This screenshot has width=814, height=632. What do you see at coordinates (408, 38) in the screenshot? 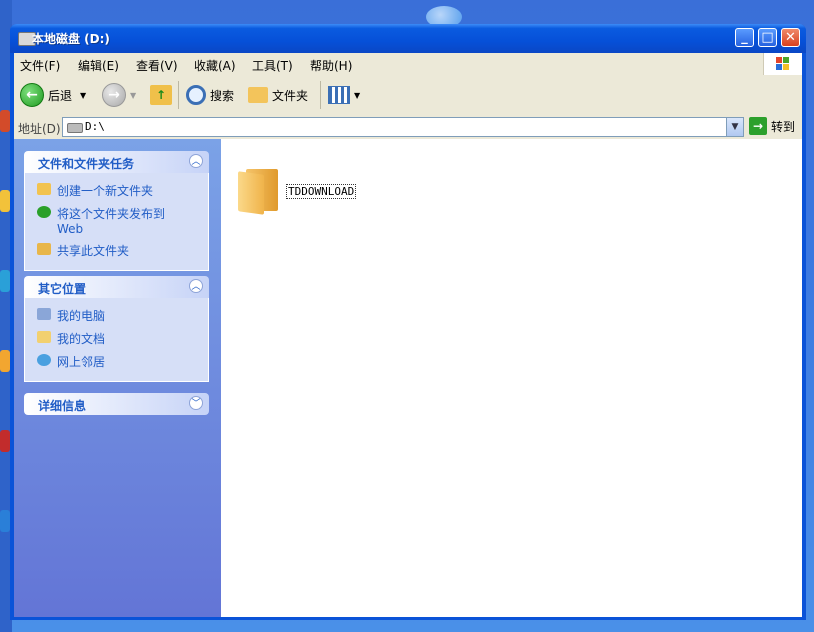
I see `title-bar: 本地磁盘 (D:) _ □ ✕` at bounding box center [408, 38].